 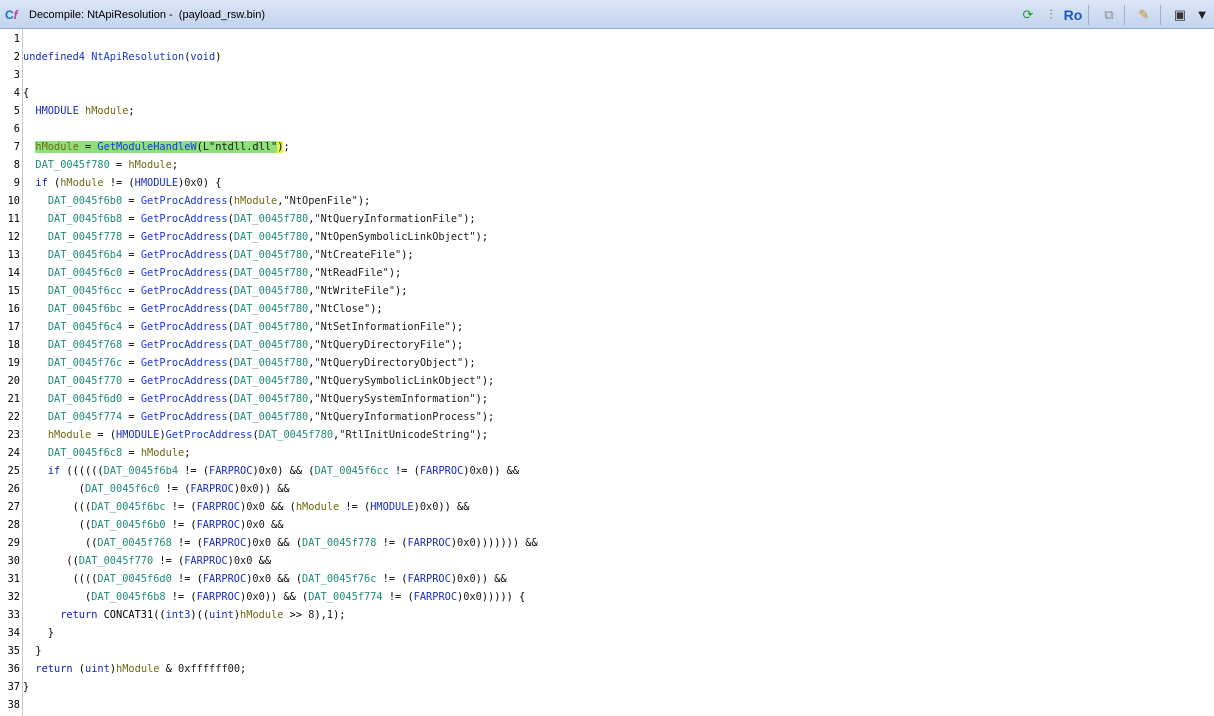 I want to click on code-line: 2 undefined4 NtApiResolution(void), so click(x=607, y=57).